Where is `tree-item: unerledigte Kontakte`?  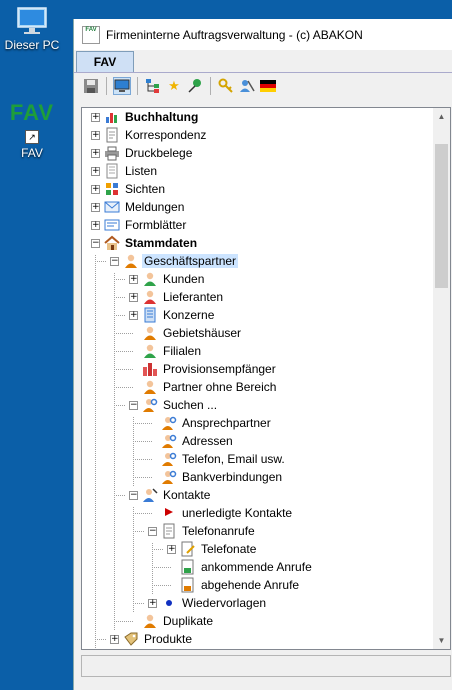
tree-item: unerledigte Kontakte is located at coordinates (221, 513).